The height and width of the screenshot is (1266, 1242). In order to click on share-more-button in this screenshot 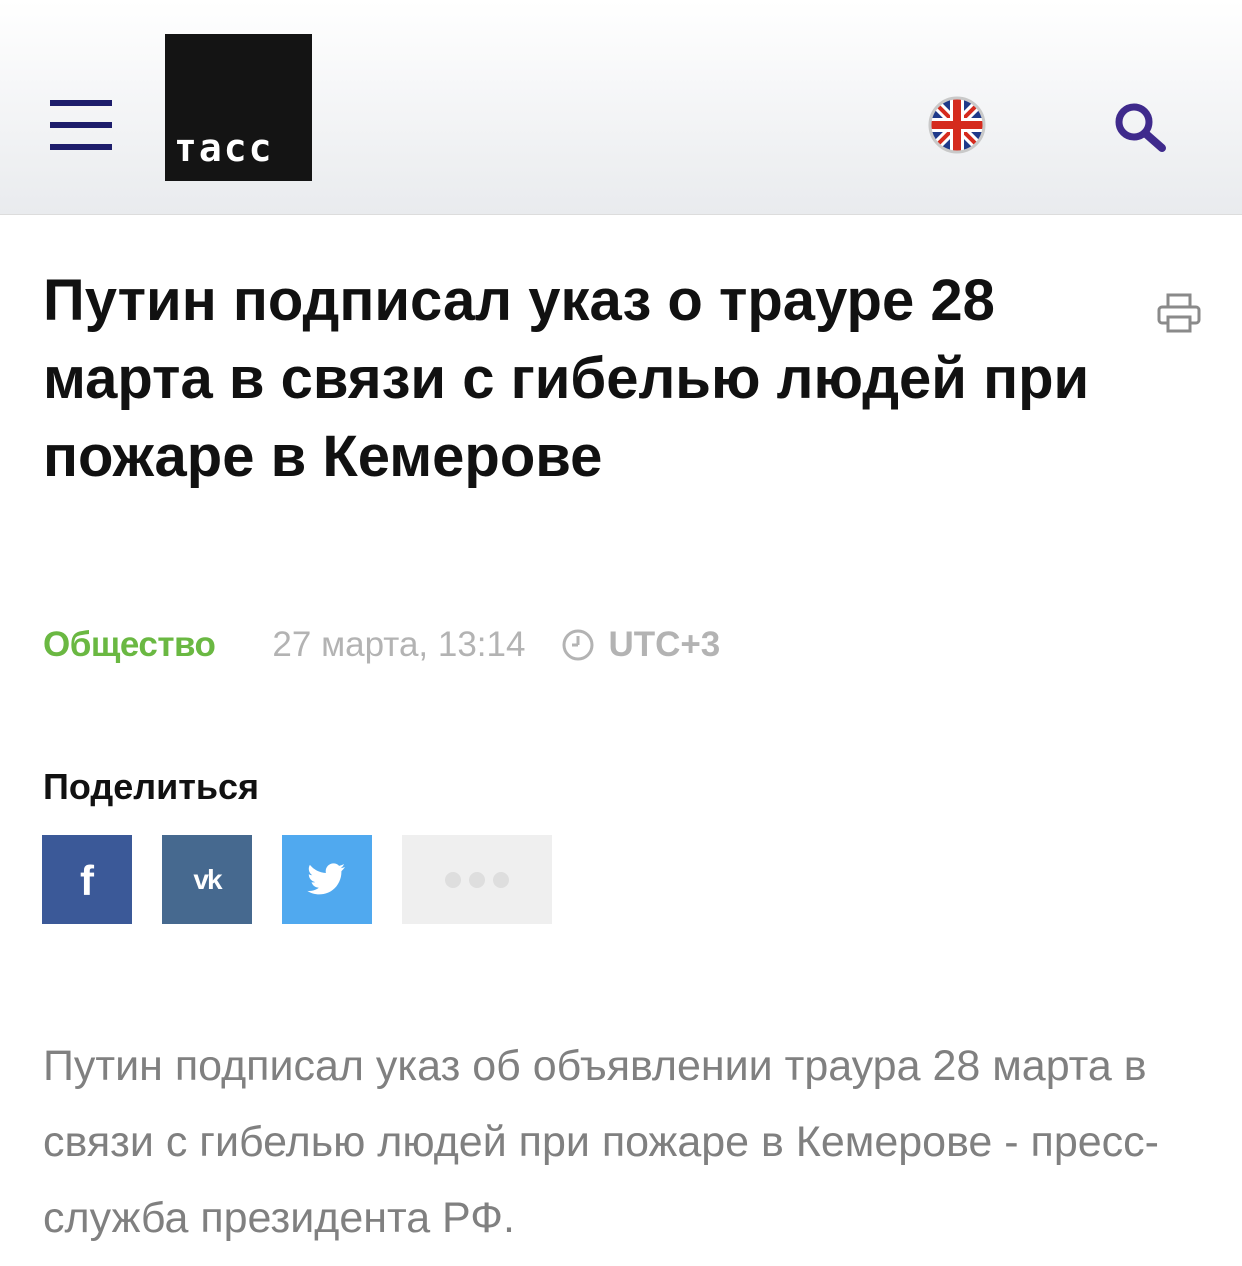, I will do `click(477, 879)`.